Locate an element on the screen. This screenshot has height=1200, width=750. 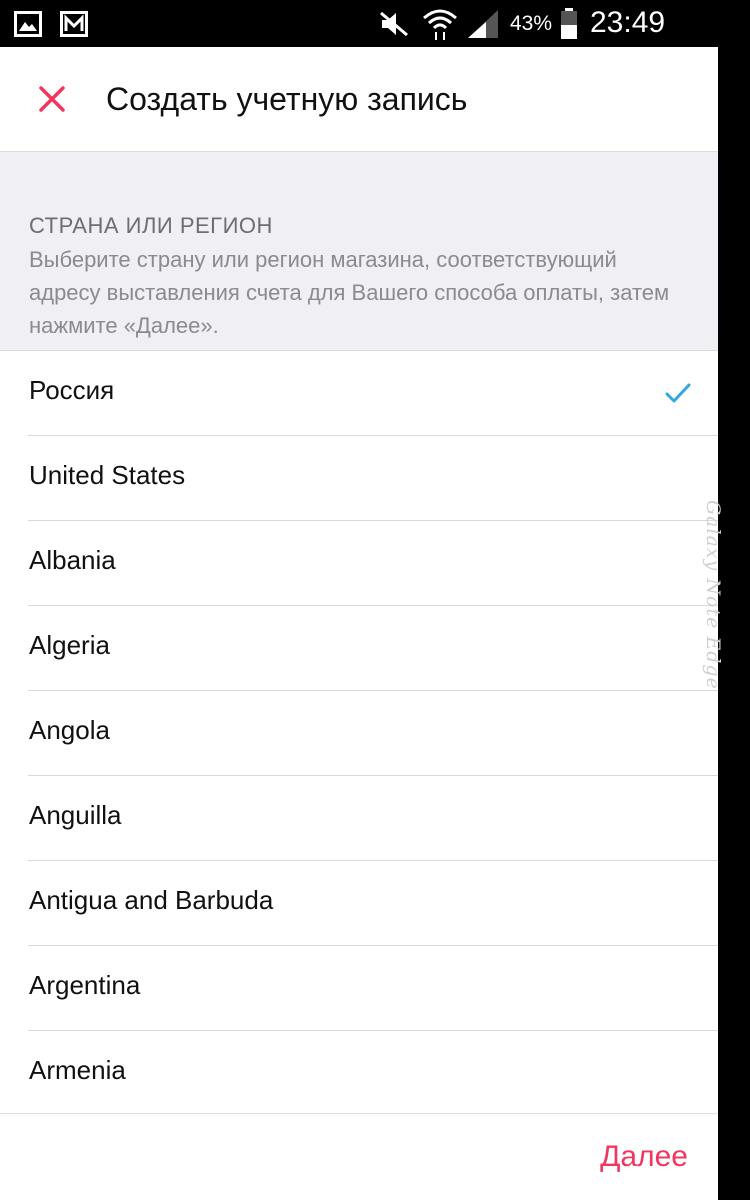
footer-bar: Далее is located at coordinates (359, 1156).